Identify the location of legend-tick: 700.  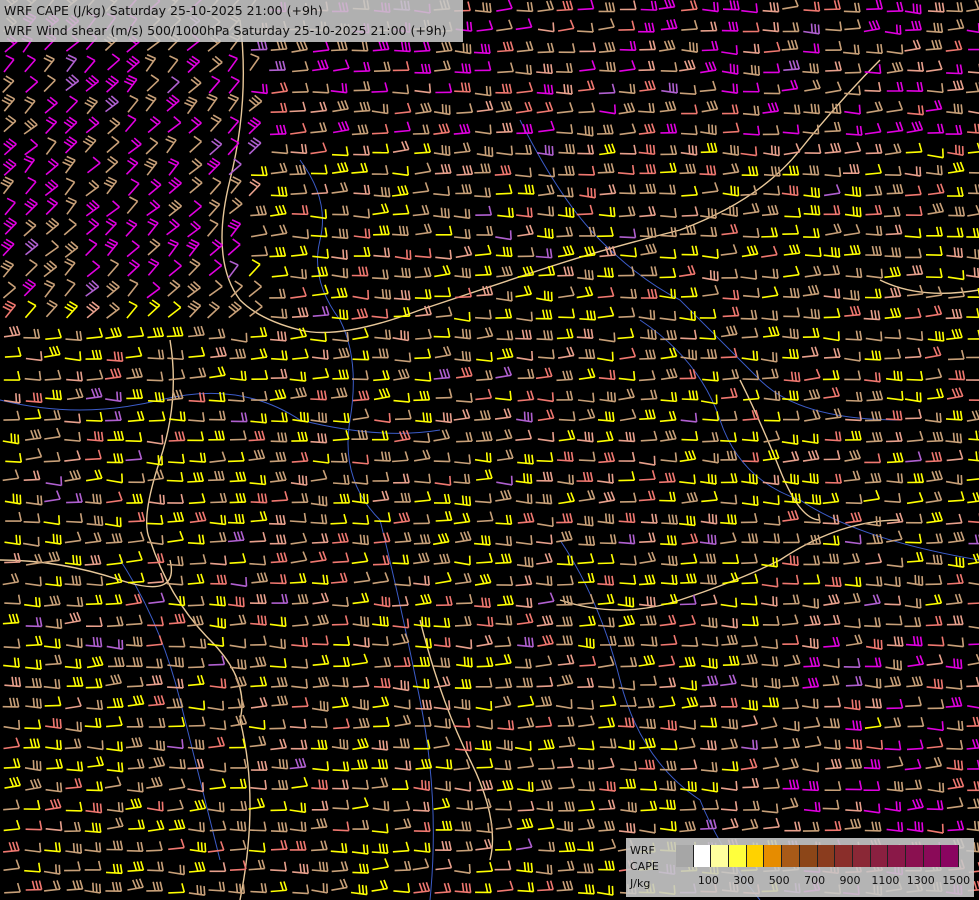
(815, 880).